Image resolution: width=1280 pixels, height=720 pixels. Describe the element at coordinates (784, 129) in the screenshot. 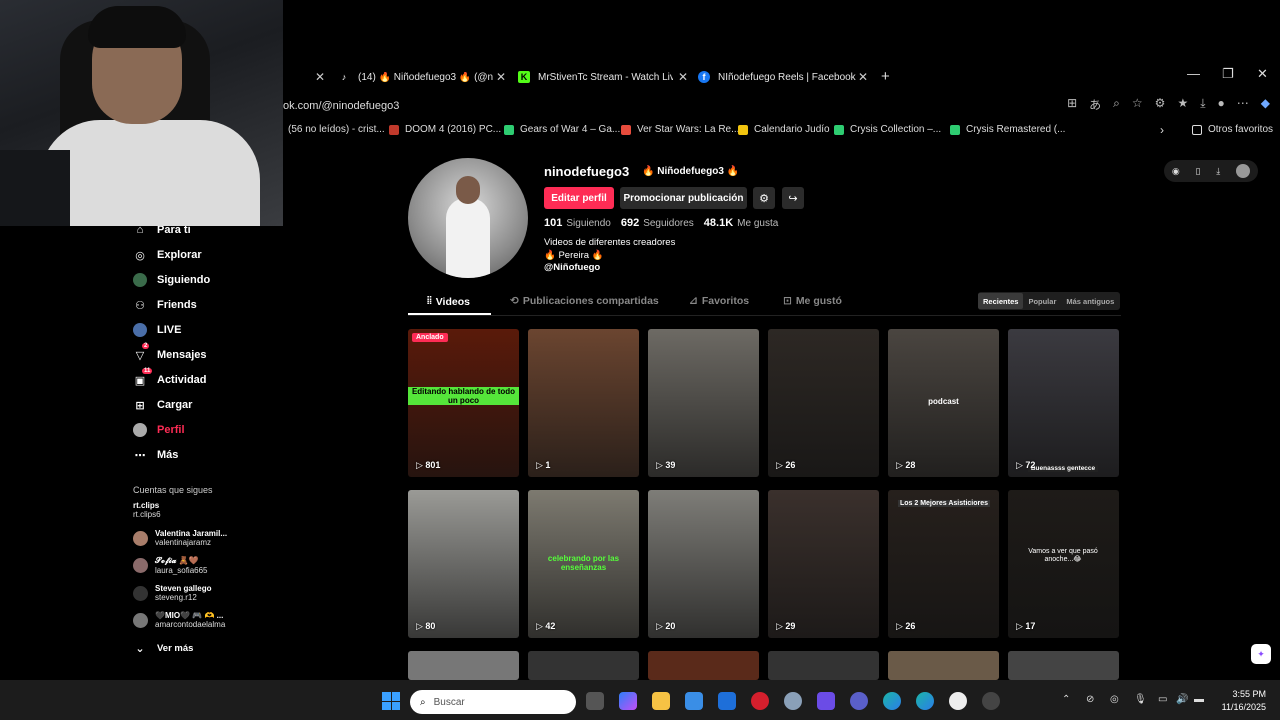

I see `bookmark: Calendario Judío` at that location.